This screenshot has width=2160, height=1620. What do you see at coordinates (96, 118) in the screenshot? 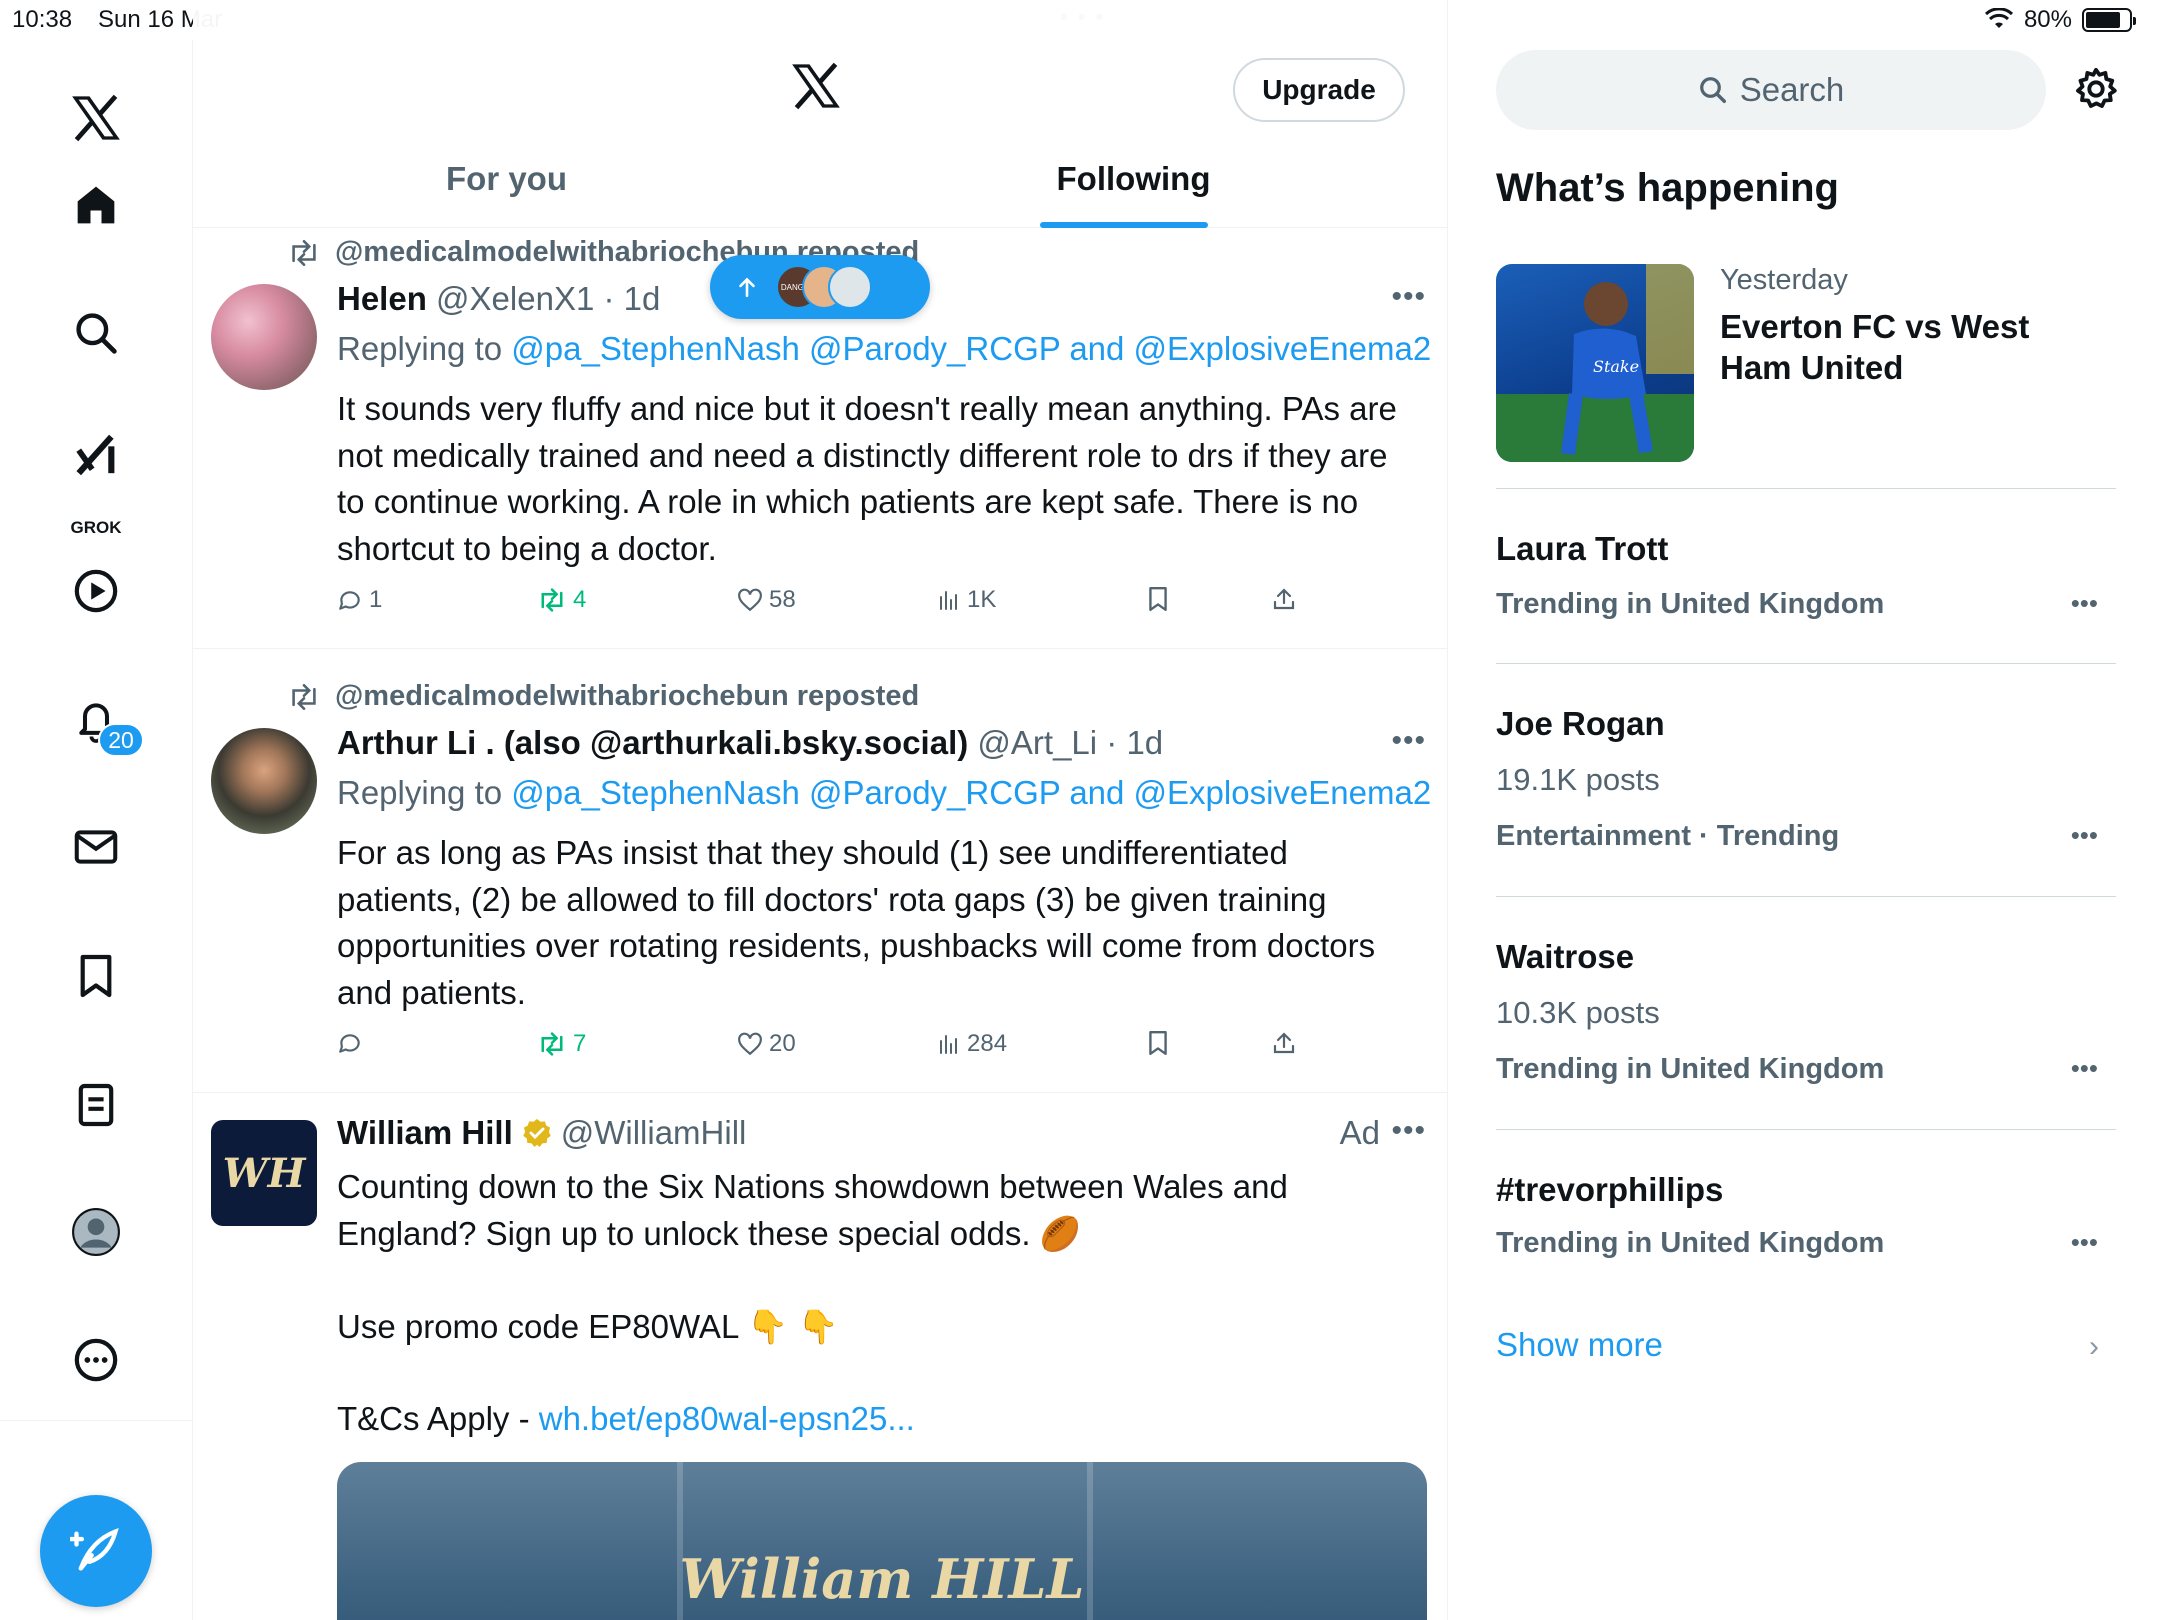
I see `x-logo-icon` at bounding box center [96, 118].